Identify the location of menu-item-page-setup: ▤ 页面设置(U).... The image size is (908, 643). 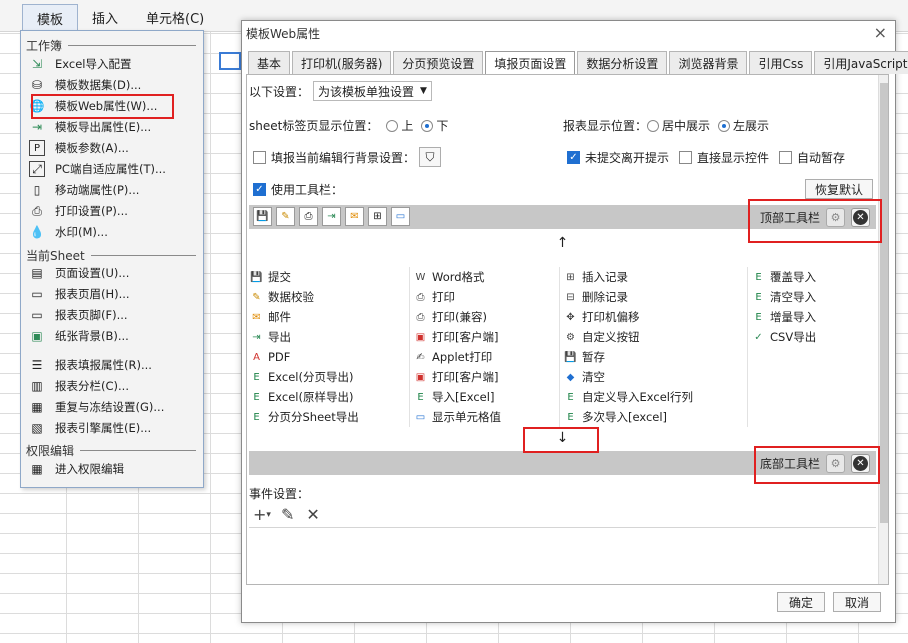
(114, 273).